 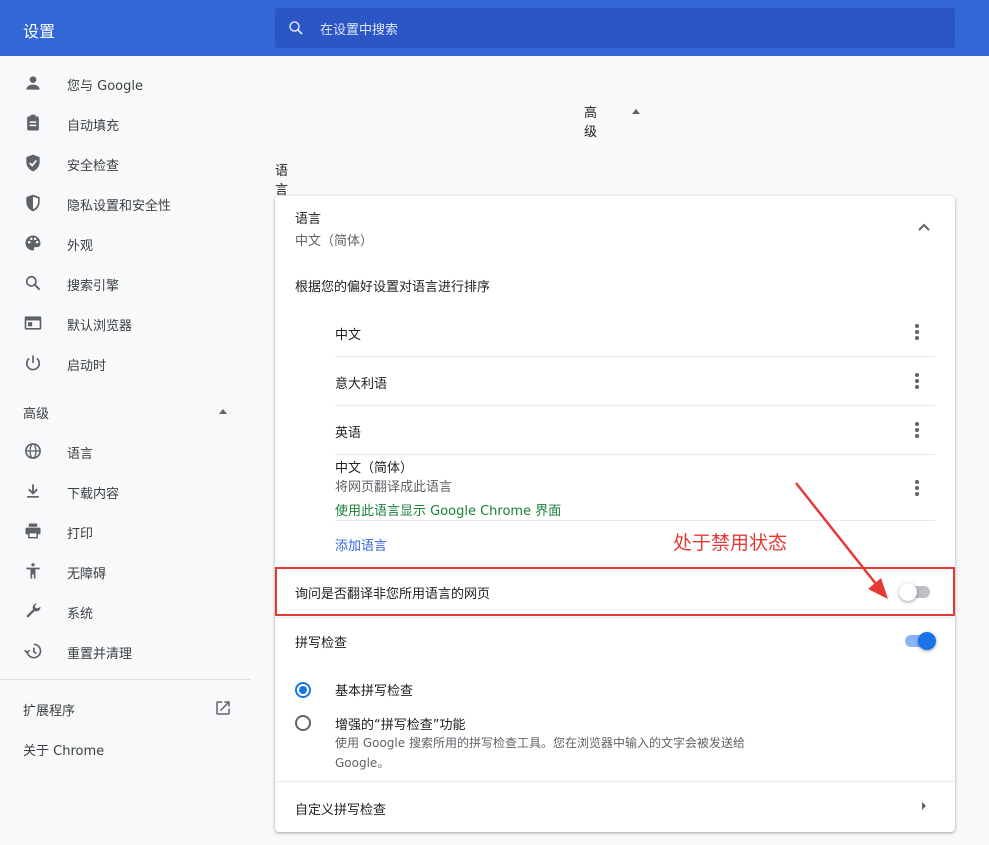 I want to click on sidebar-item-label: 打印, so click(x=80, y=534).